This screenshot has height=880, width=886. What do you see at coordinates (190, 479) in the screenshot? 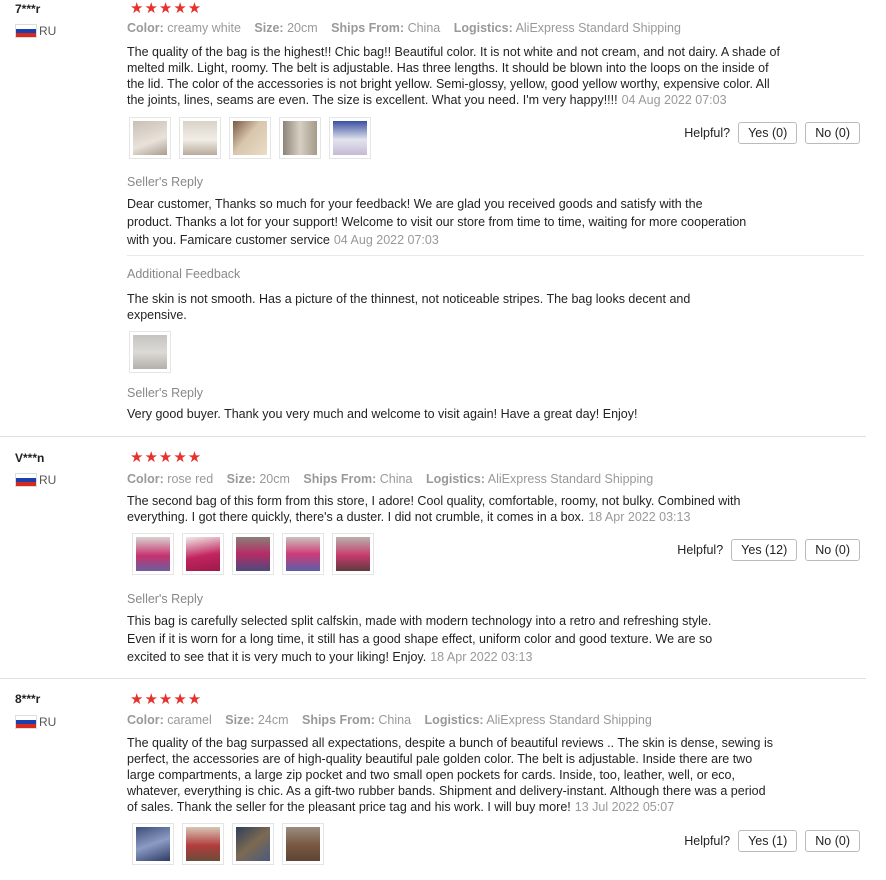
I see `color-value: rose red` at bounding box center [190, 479].